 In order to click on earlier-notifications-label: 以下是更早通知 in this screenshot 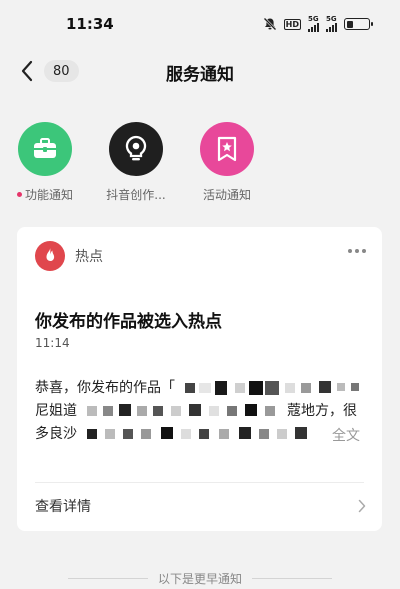, I will do `click(199, 579)`.